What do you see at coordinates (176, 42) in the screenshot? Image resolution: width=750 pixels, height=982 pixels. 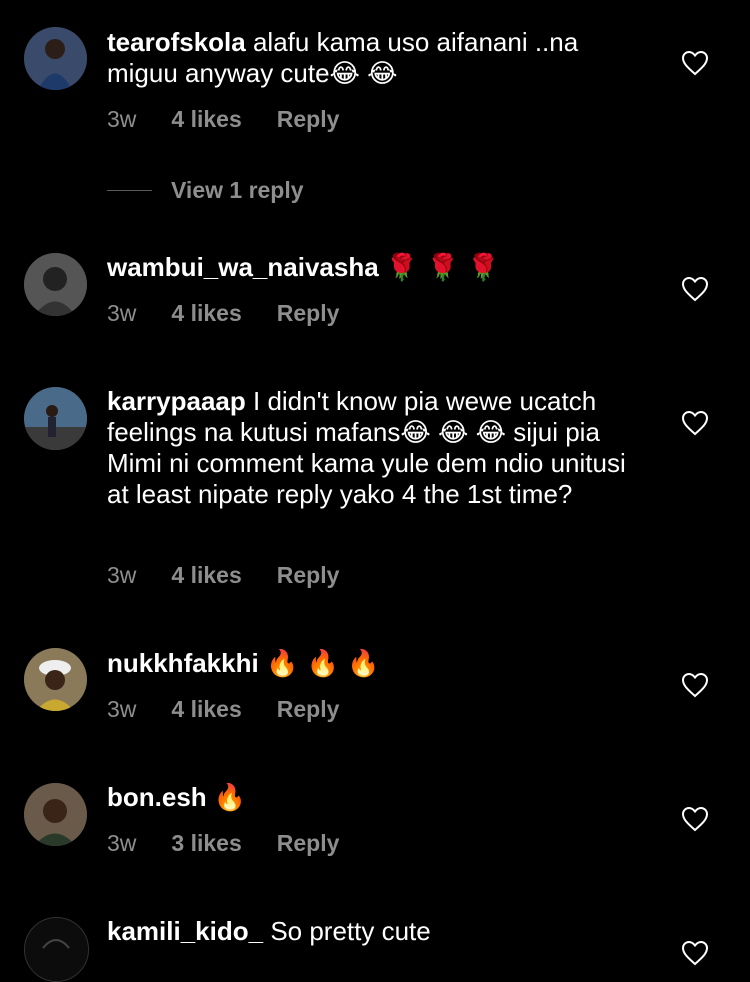 I see `username: tearofskola` at bounding box center [176, 42].